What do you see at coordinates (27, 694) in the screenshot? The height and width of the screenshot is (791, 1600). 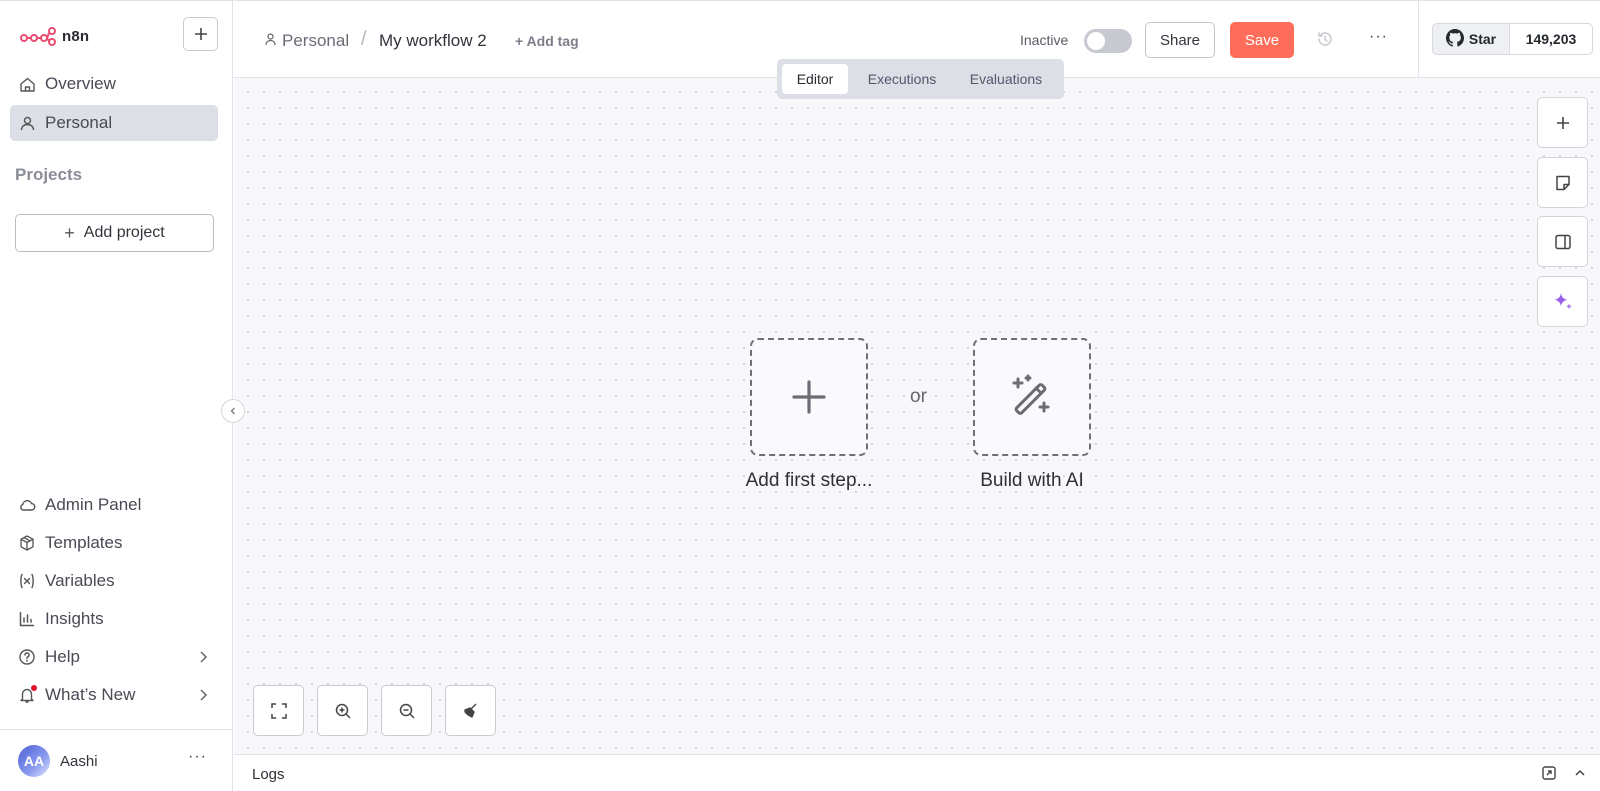 I see `bell-icon` at bounding box center [27, 694].